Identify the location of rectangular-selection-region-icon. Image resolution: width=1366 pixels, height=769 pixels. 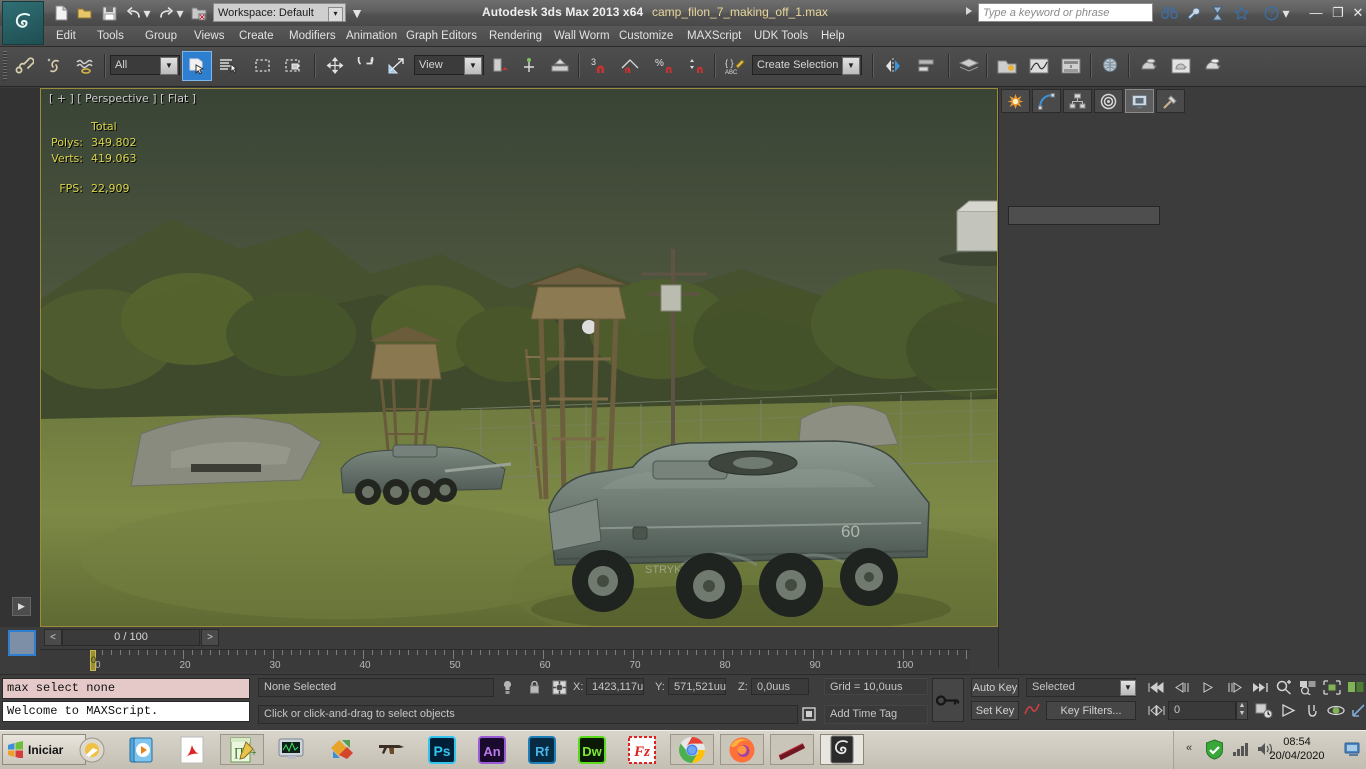
(263, 66).